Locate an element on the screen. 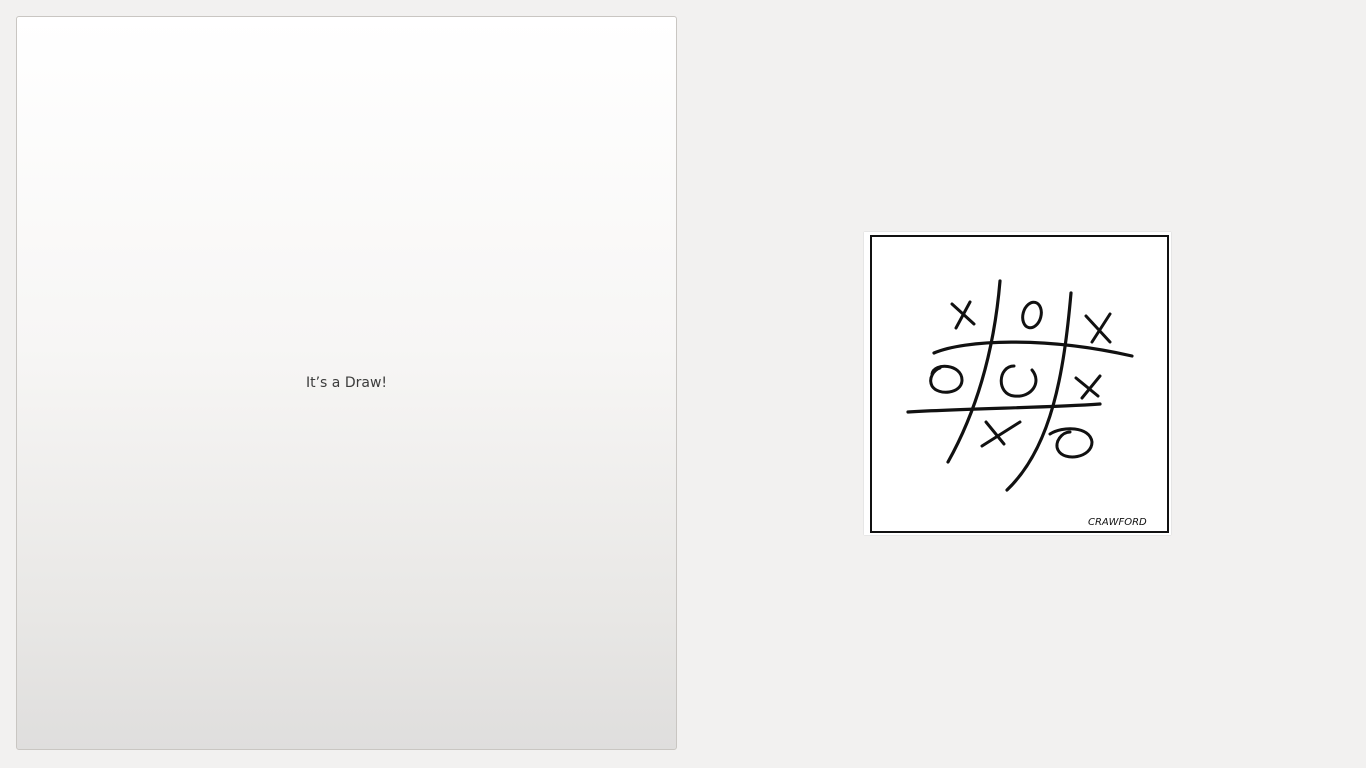  cartoon-drawing: CRAWFORD is located at coordinates (1019, 384).